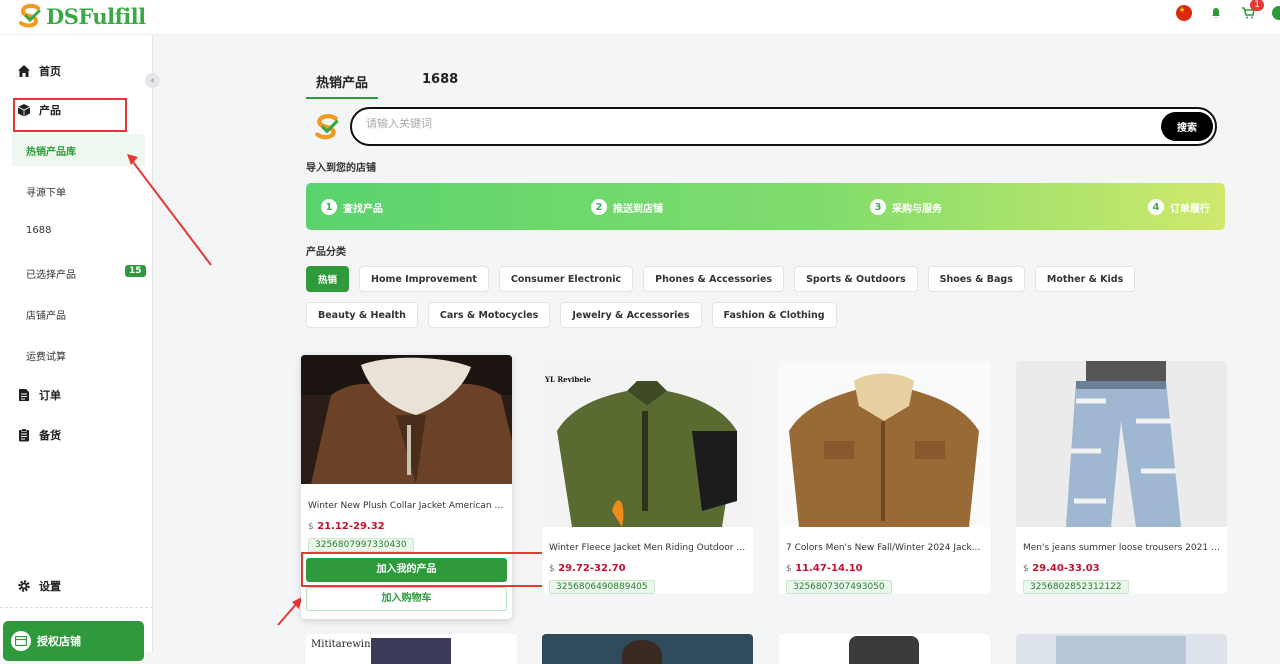  I want to click on search-box: 搜索, so click(783, 126).